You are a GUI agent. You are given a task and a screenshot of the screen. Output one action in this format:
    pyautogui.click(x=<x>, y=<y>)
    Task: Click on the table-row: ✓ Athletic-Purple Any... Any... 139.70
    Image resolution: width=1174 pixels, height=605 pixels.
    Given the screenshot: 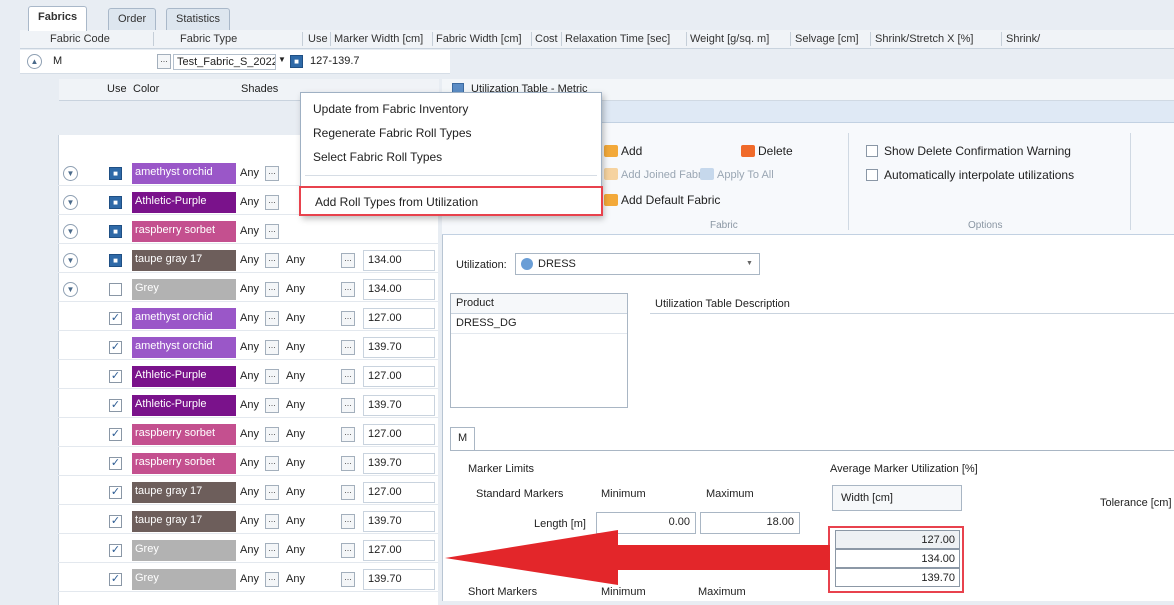 What is the action you would take?
    pyautogui.click(x=248, y=405)
    